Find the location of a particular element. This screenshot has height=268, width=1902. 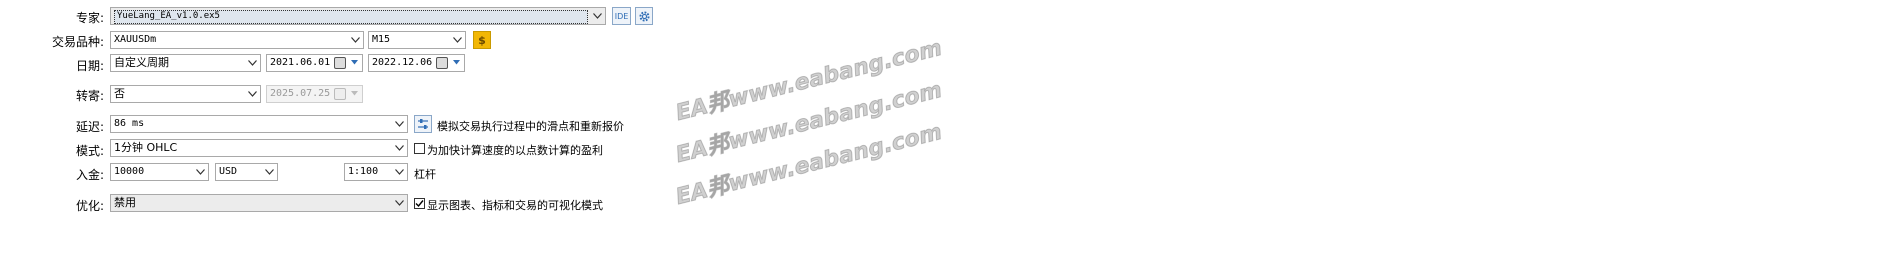

symbol-select: XAUUSDm is located at coordinates (237, 40).